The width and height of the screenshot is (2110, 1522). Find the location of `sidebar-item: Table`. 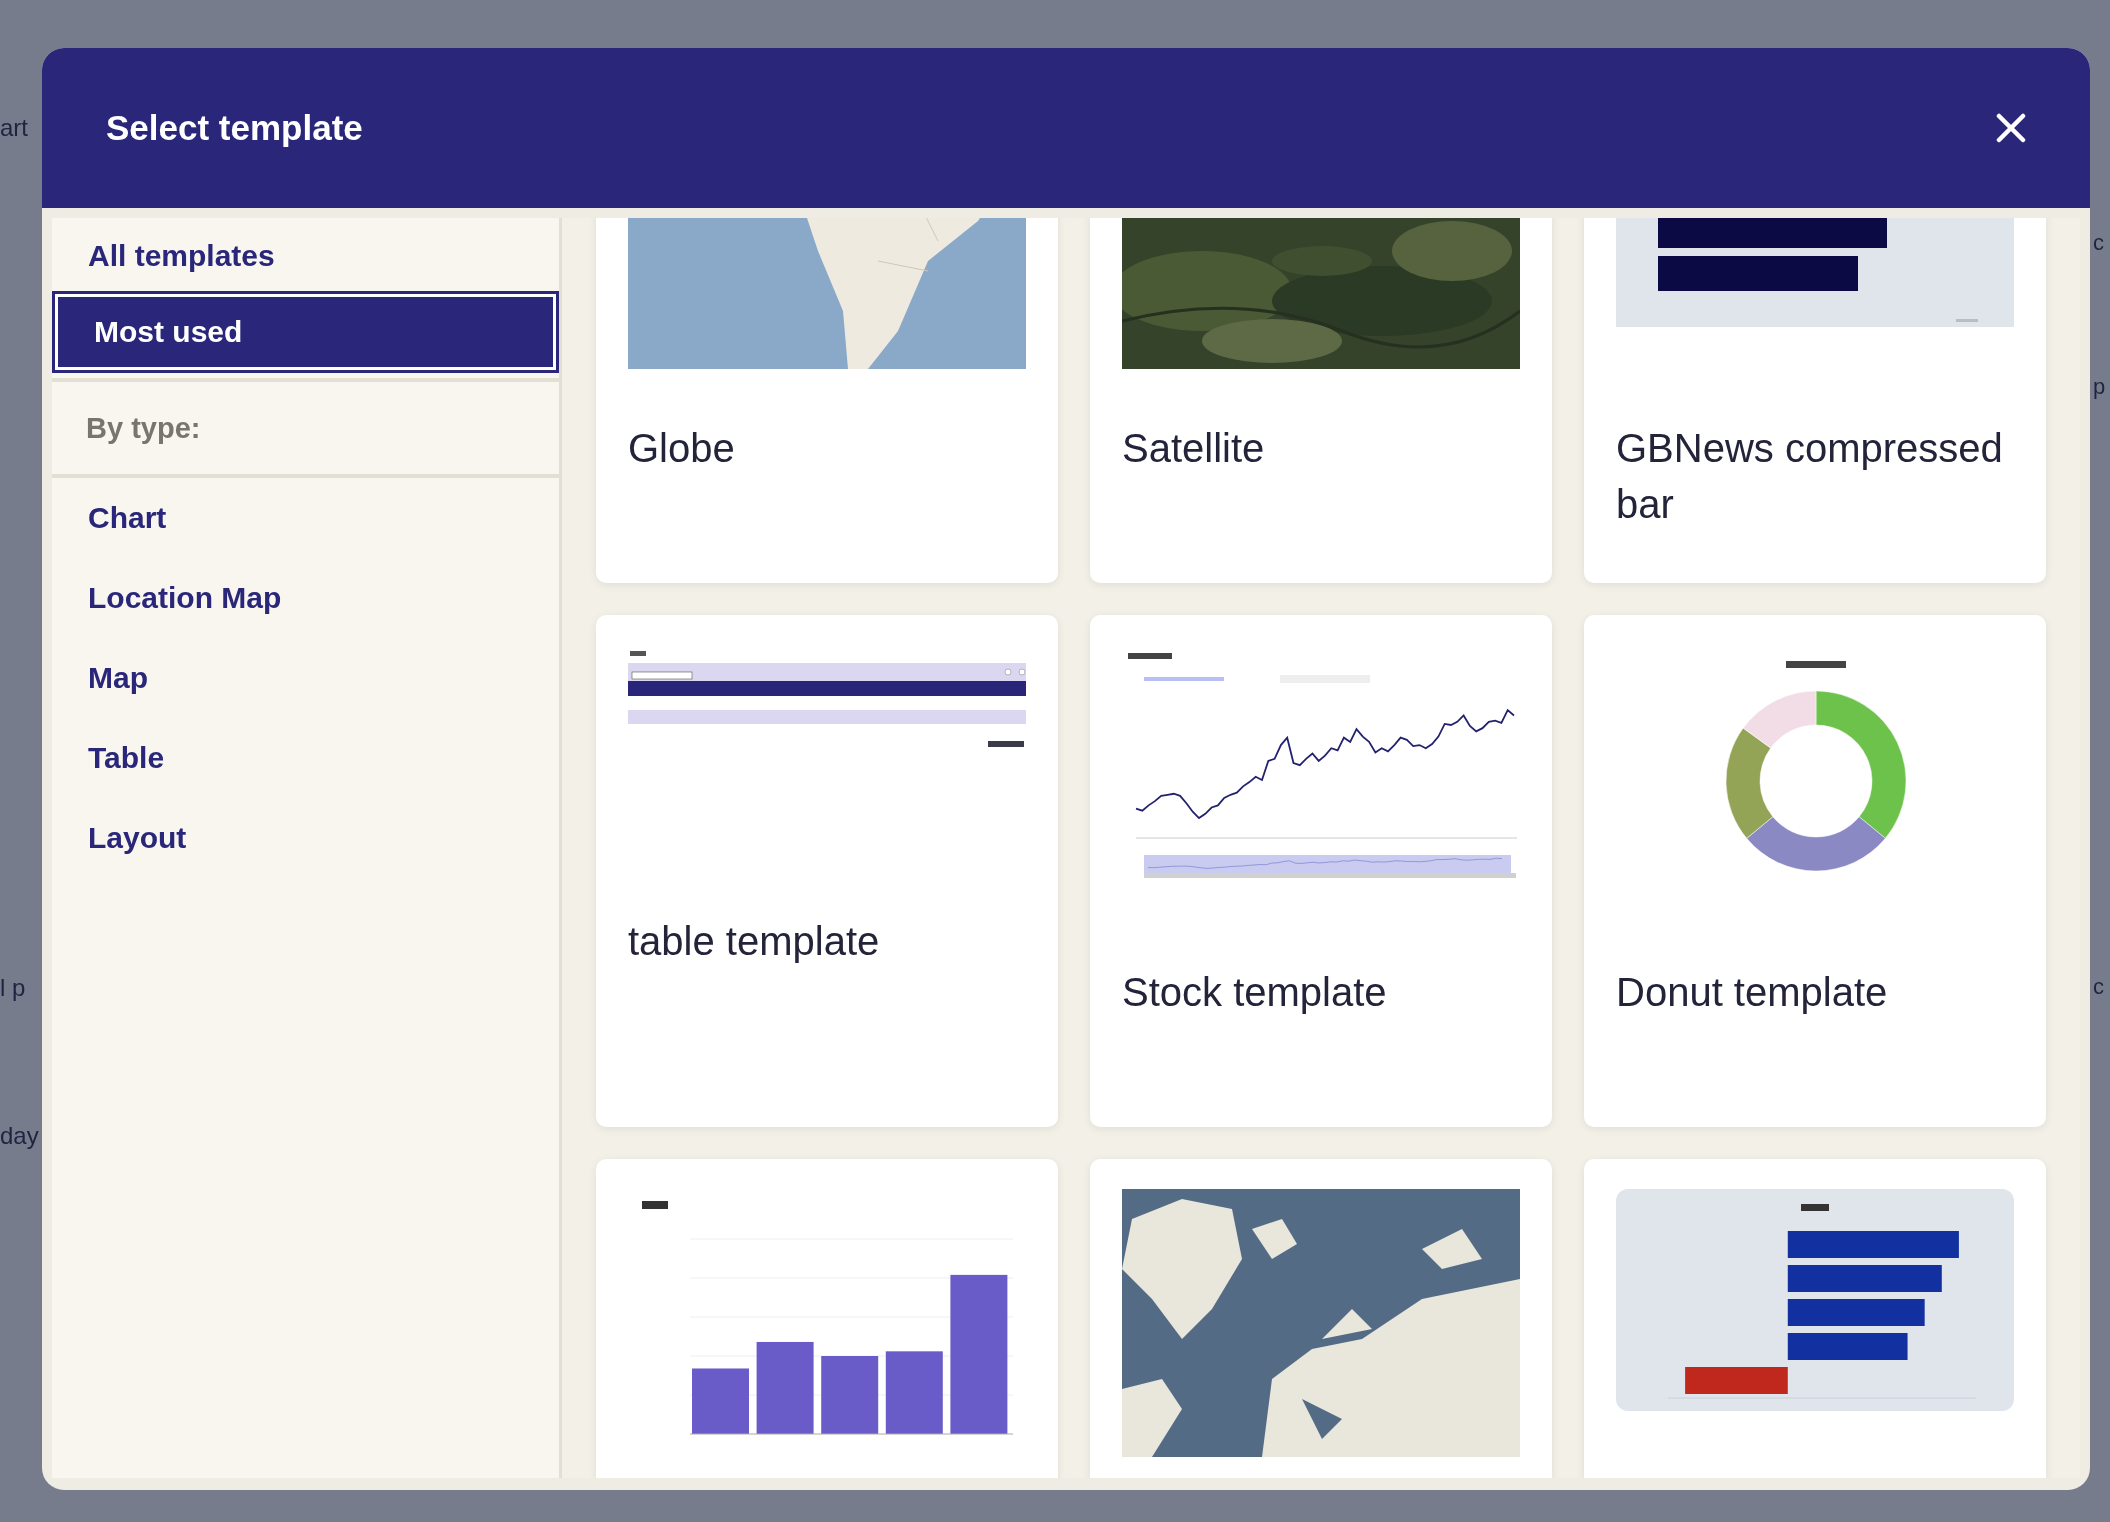

sidebar-item: Table is located at coordinates (305, 758).